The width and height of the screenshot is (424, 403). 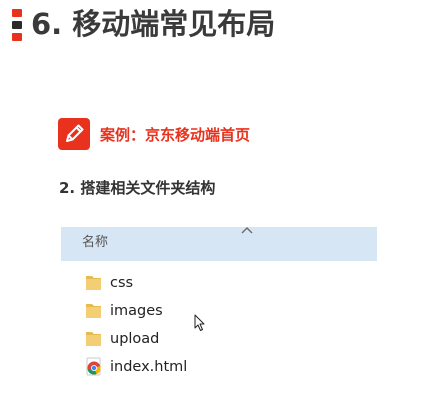 I want to click on chrome-html-icon, so click(x=93, y=366).